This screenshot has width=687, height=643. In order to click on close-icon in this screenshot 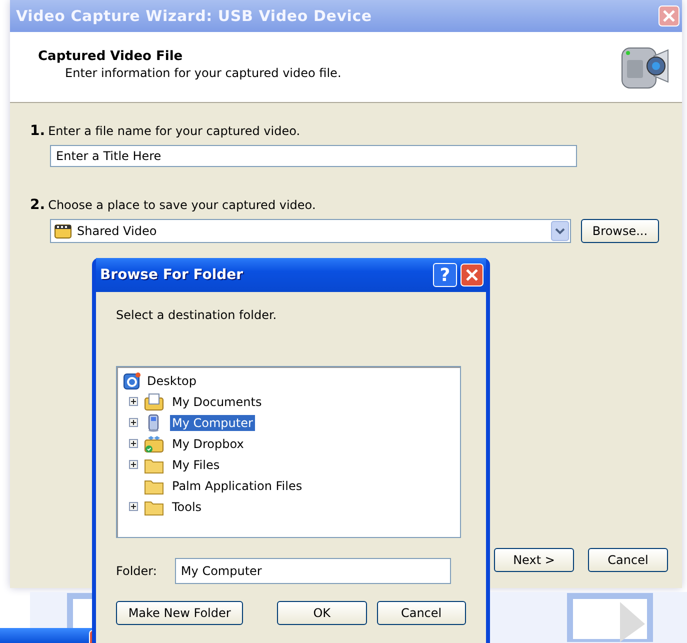, I will do `click(472, 275)`.